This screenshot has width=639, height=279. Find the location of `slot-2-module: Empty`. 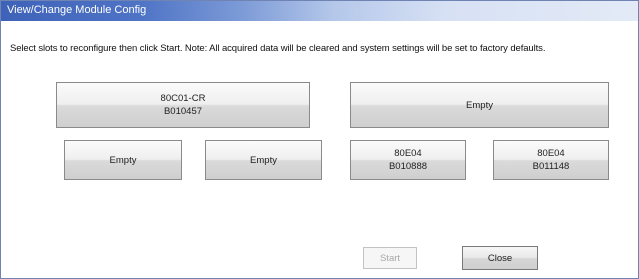

slot-2-module: Empty is located at coordinates (479, 105).